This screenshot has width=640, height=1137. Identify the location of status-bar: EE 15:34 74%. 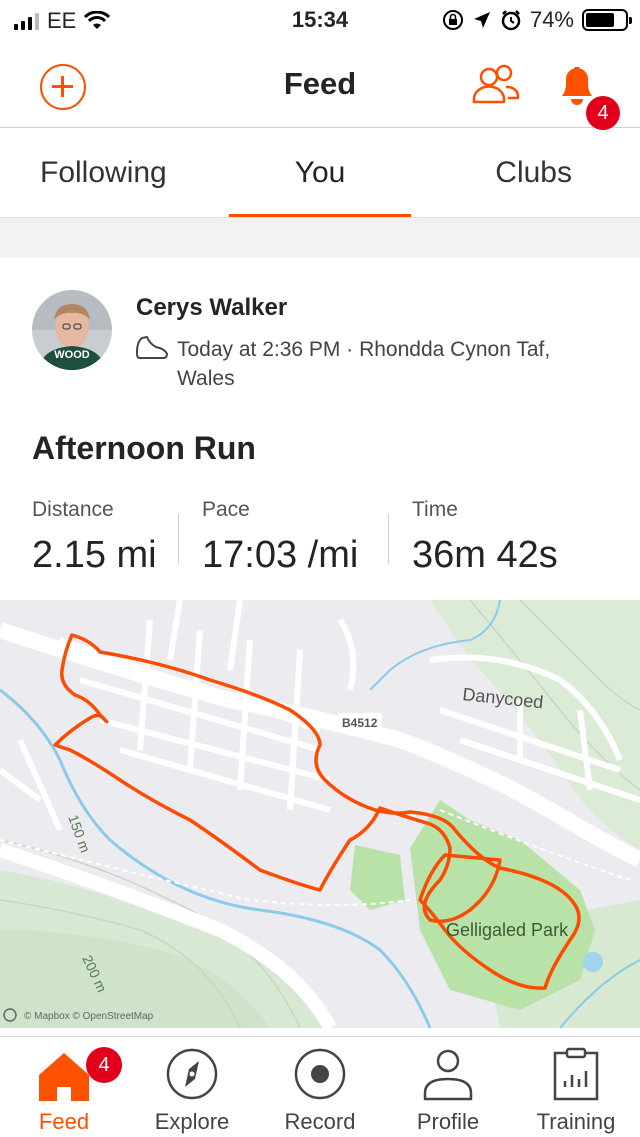
(320, 20).